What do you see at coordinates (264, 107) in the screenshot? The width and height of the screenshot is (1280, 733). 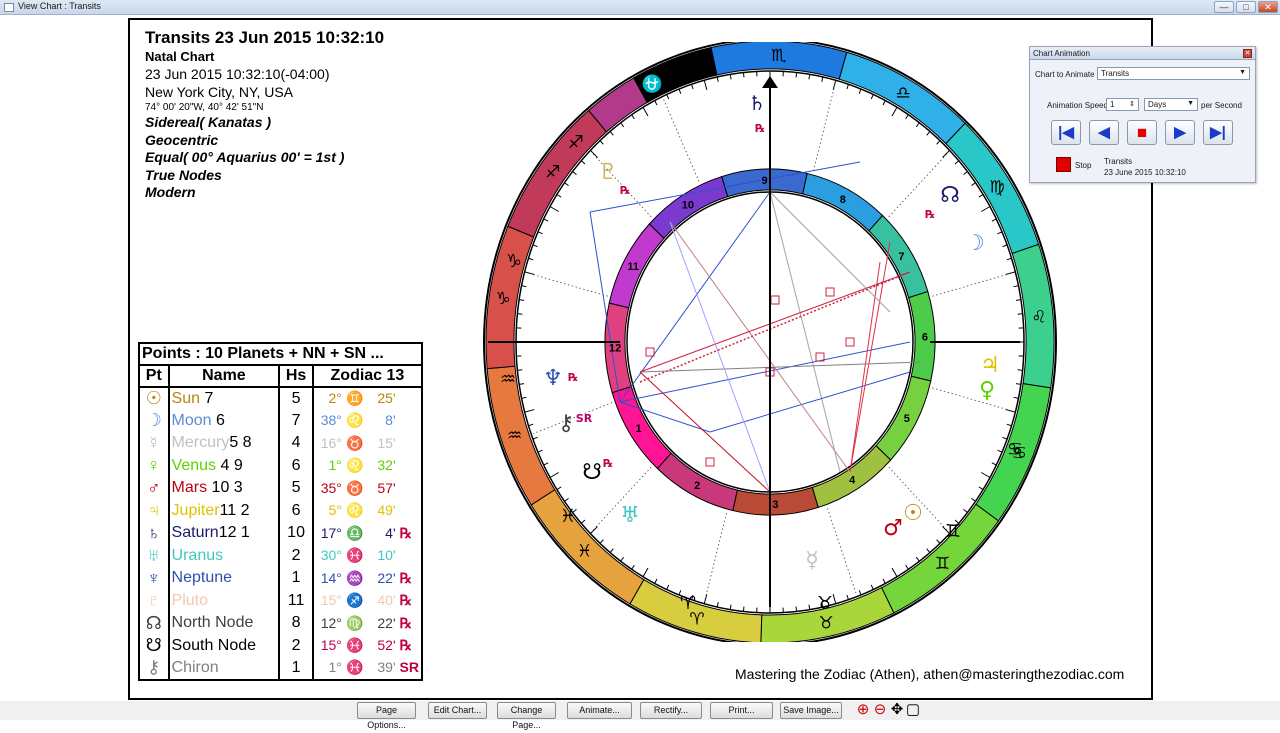 I see `chart-coordinates: 74° 00' 20"W, 40° 42' 51"N` at bounding box center [264, 107].